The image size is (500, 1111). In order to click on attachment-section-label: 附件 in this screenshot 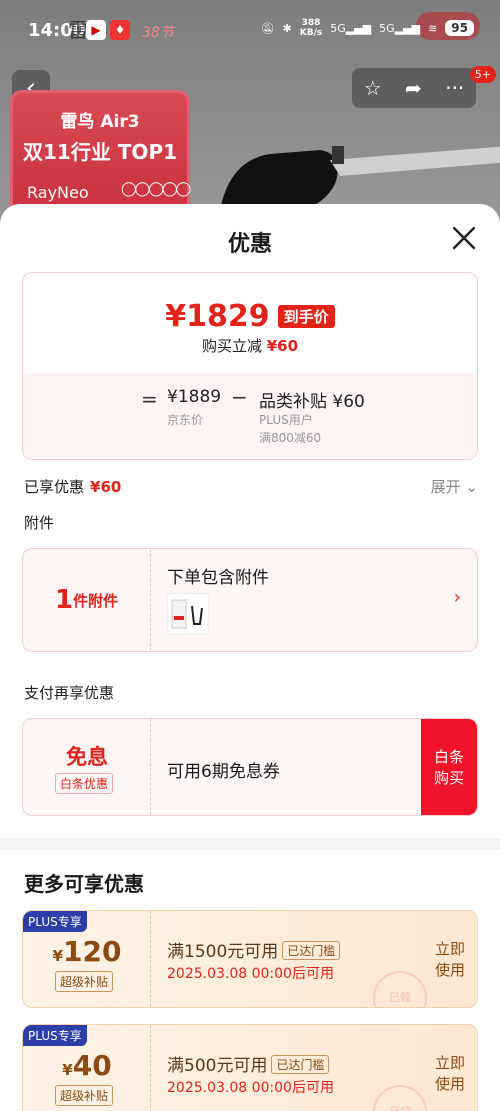, I will do `click(39, 523)`.